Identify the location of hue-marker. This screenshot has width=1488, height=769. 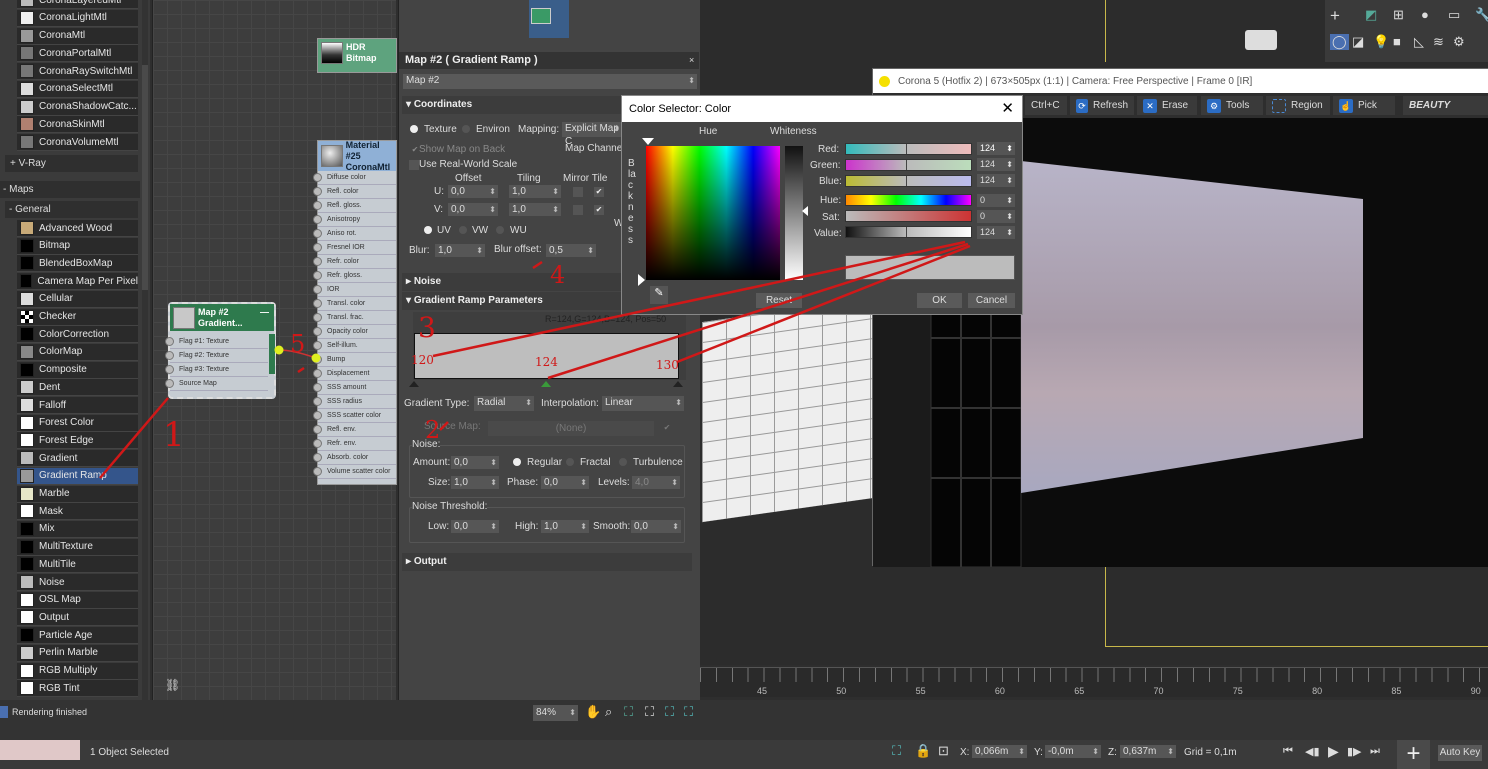
(648, 144).